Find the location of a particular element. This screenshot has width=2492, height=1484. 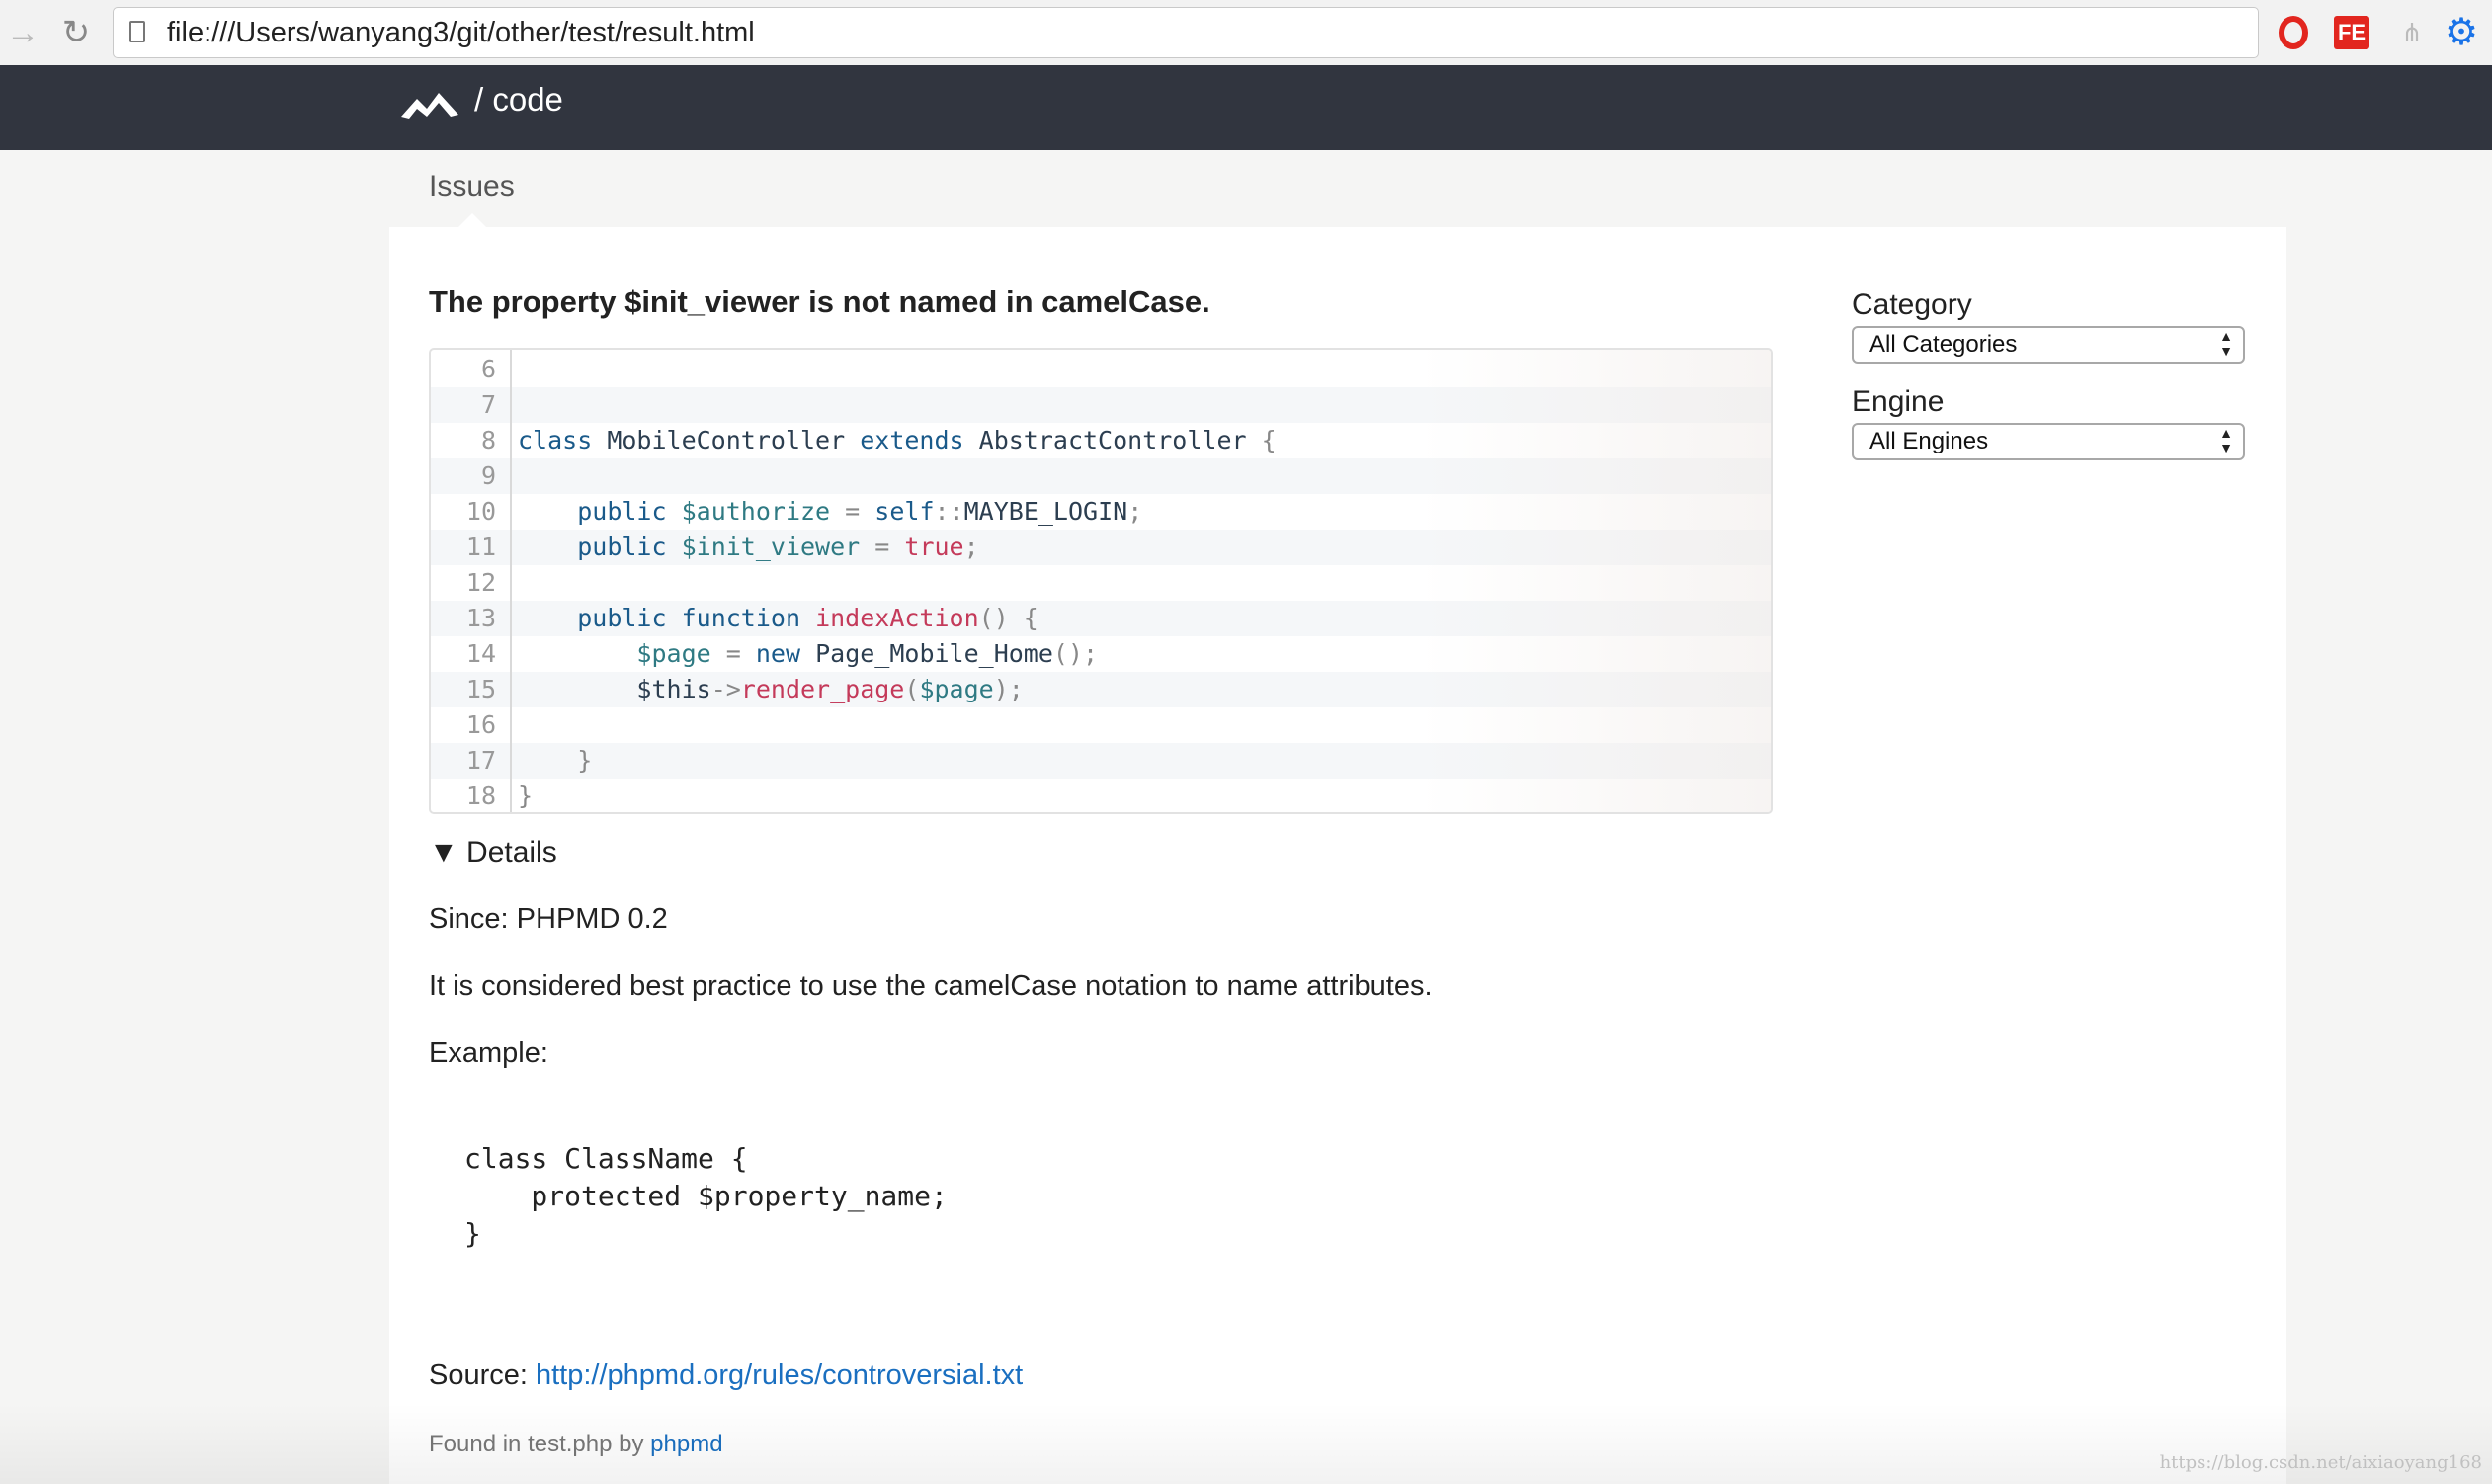

app-header is located at coordinates (1246, 107).